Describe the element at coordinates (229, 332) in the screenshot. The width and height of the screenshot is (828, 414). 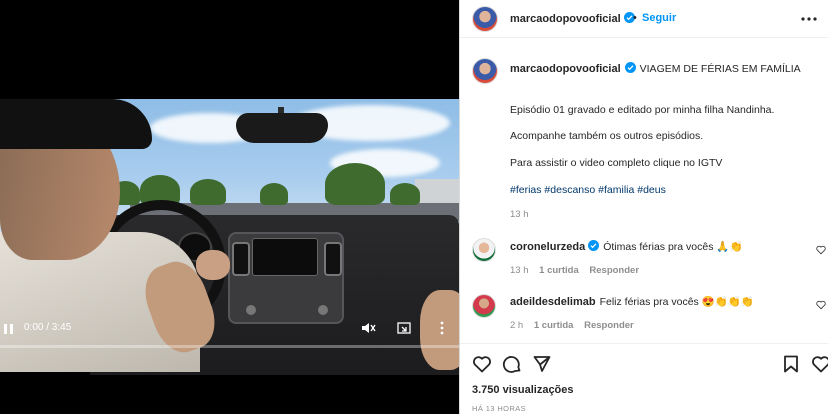
I see `video-controls: 0:00 / 3:45` at that location.